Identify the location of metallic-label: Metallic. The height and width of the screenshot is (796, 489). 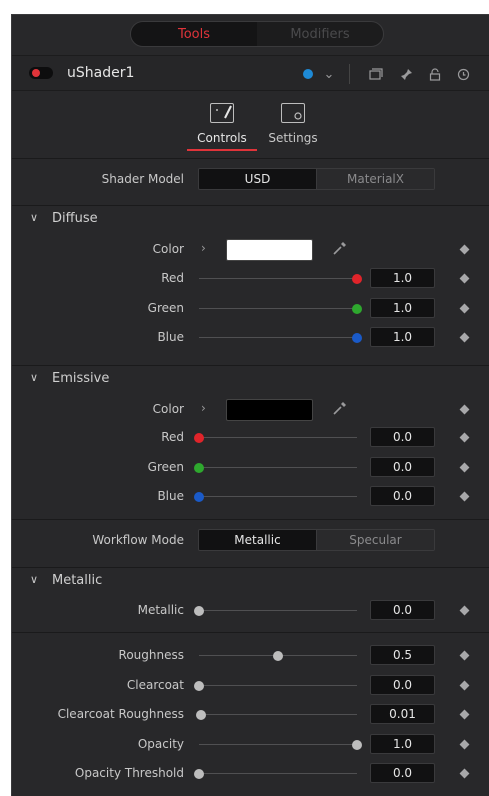
(160, 610).